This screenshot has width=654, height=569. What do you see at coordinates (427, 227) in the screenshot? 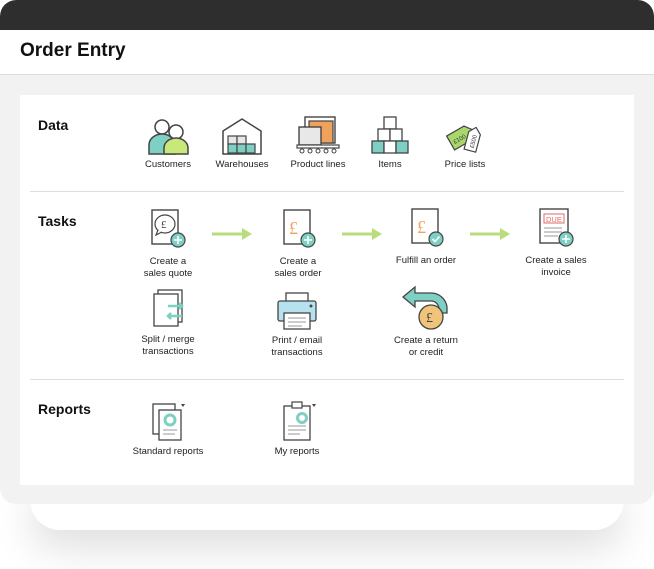
I see `fulfill-order-icon: £` at bounding box center [427, 227].